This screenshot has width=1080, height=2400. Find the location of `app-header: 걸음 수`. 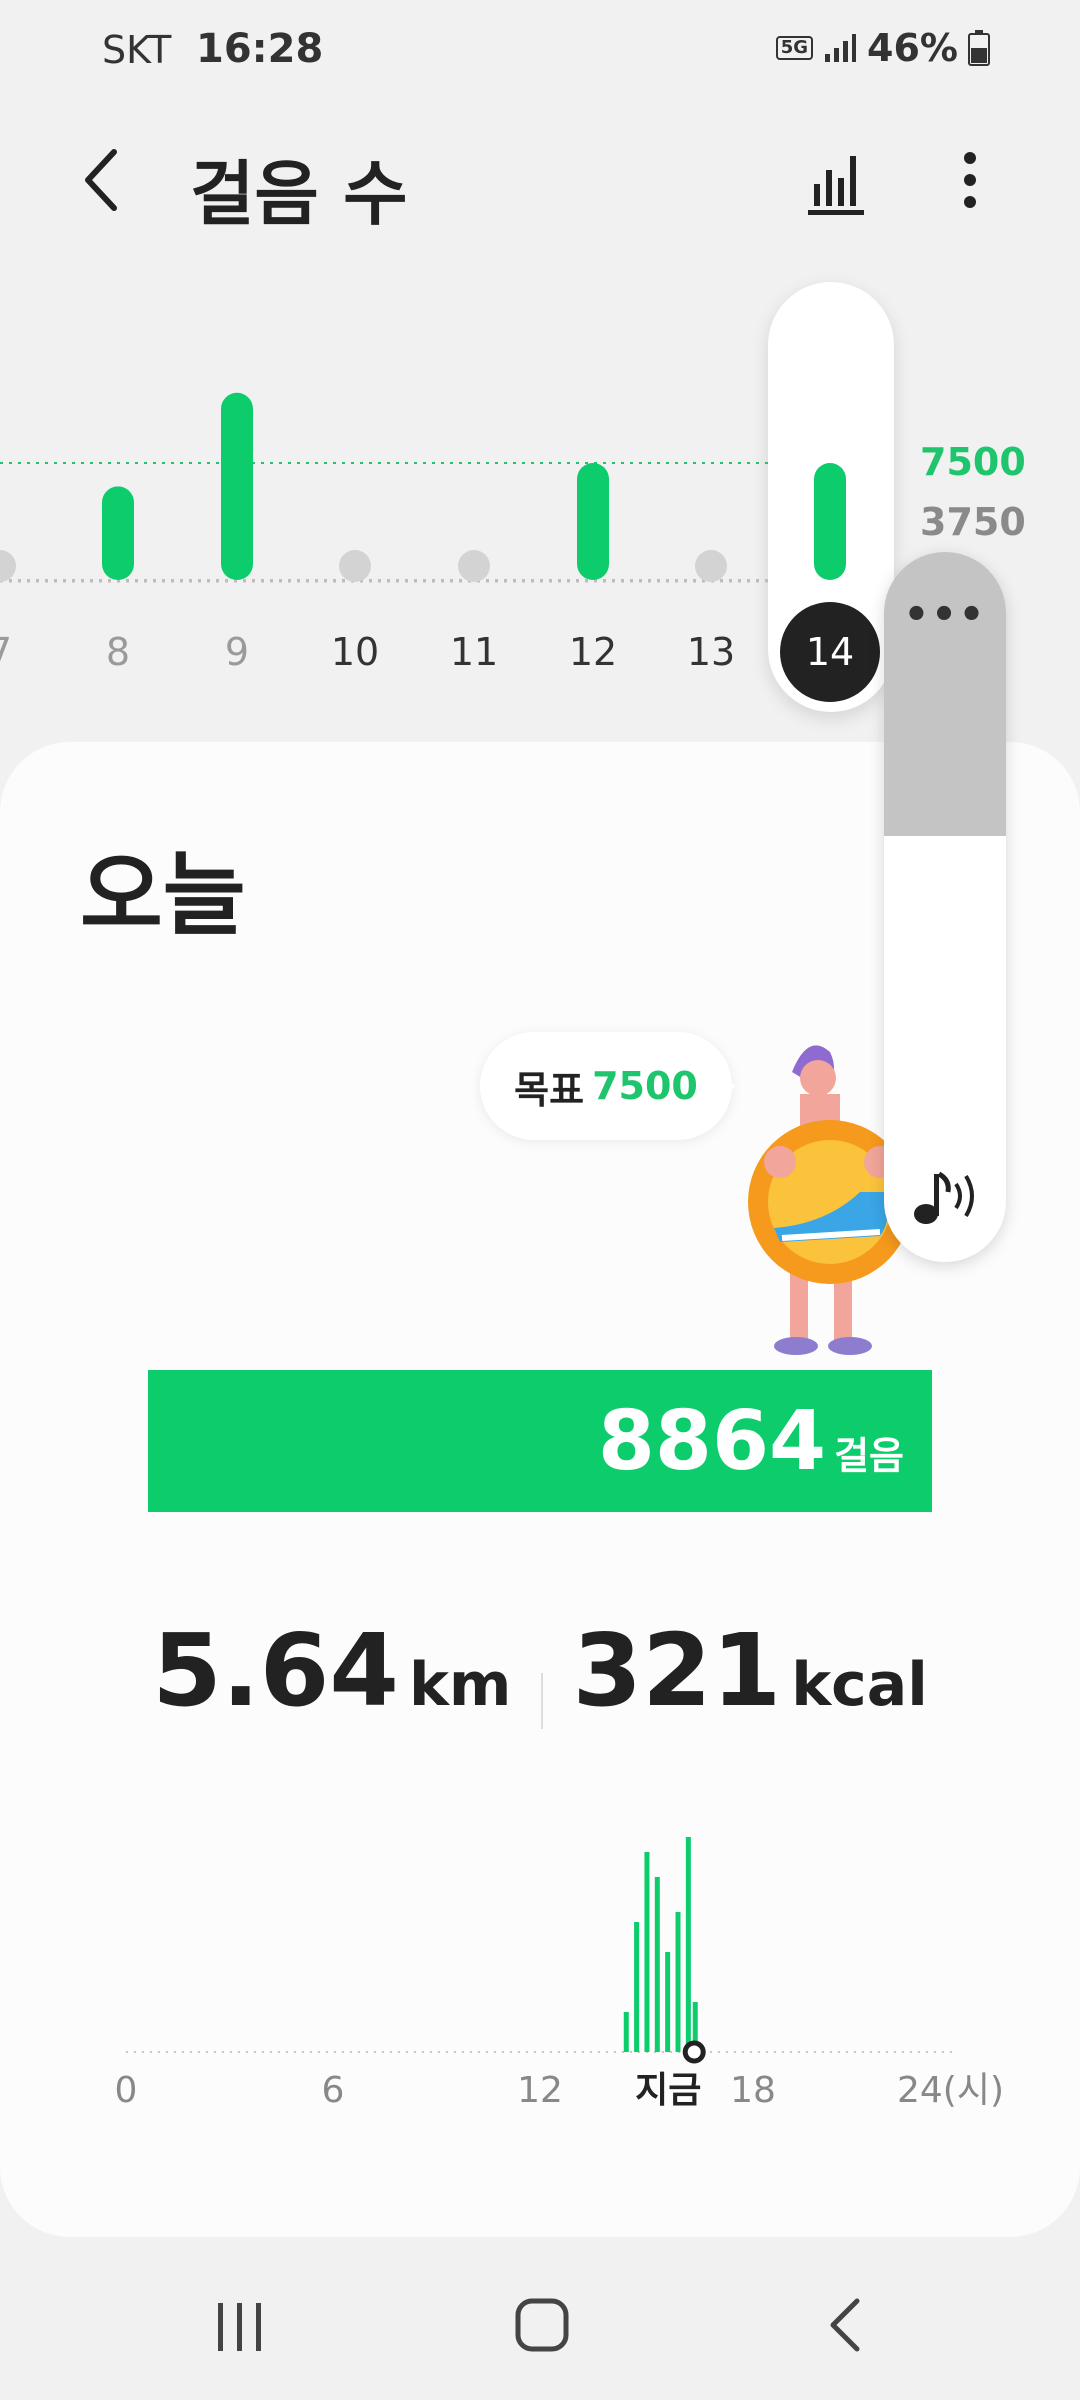

app-header: 걸음 수 is located at coordinates (540, 180).